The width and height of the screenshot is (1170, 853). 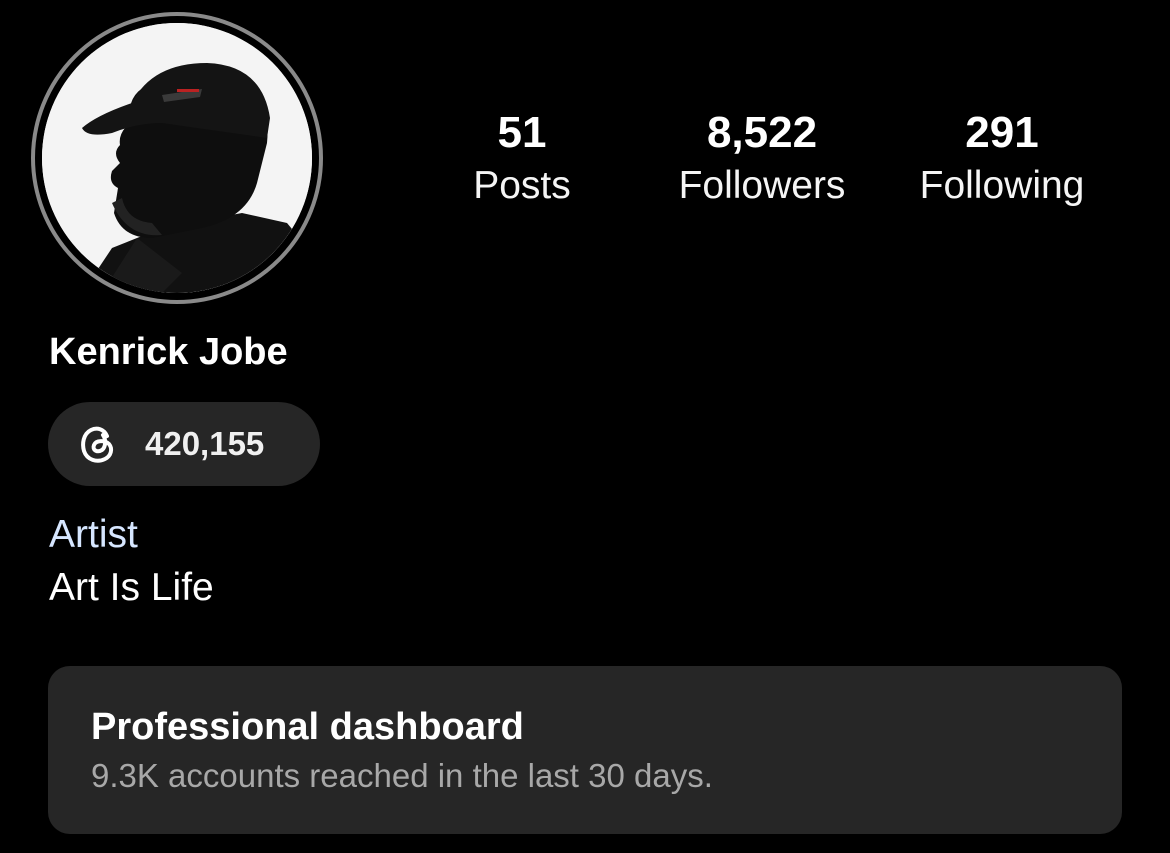 What do you see at coordinates (93, 534) in the screenshot?
I see `profile-category: Artist` at bounding box center [93, 534].